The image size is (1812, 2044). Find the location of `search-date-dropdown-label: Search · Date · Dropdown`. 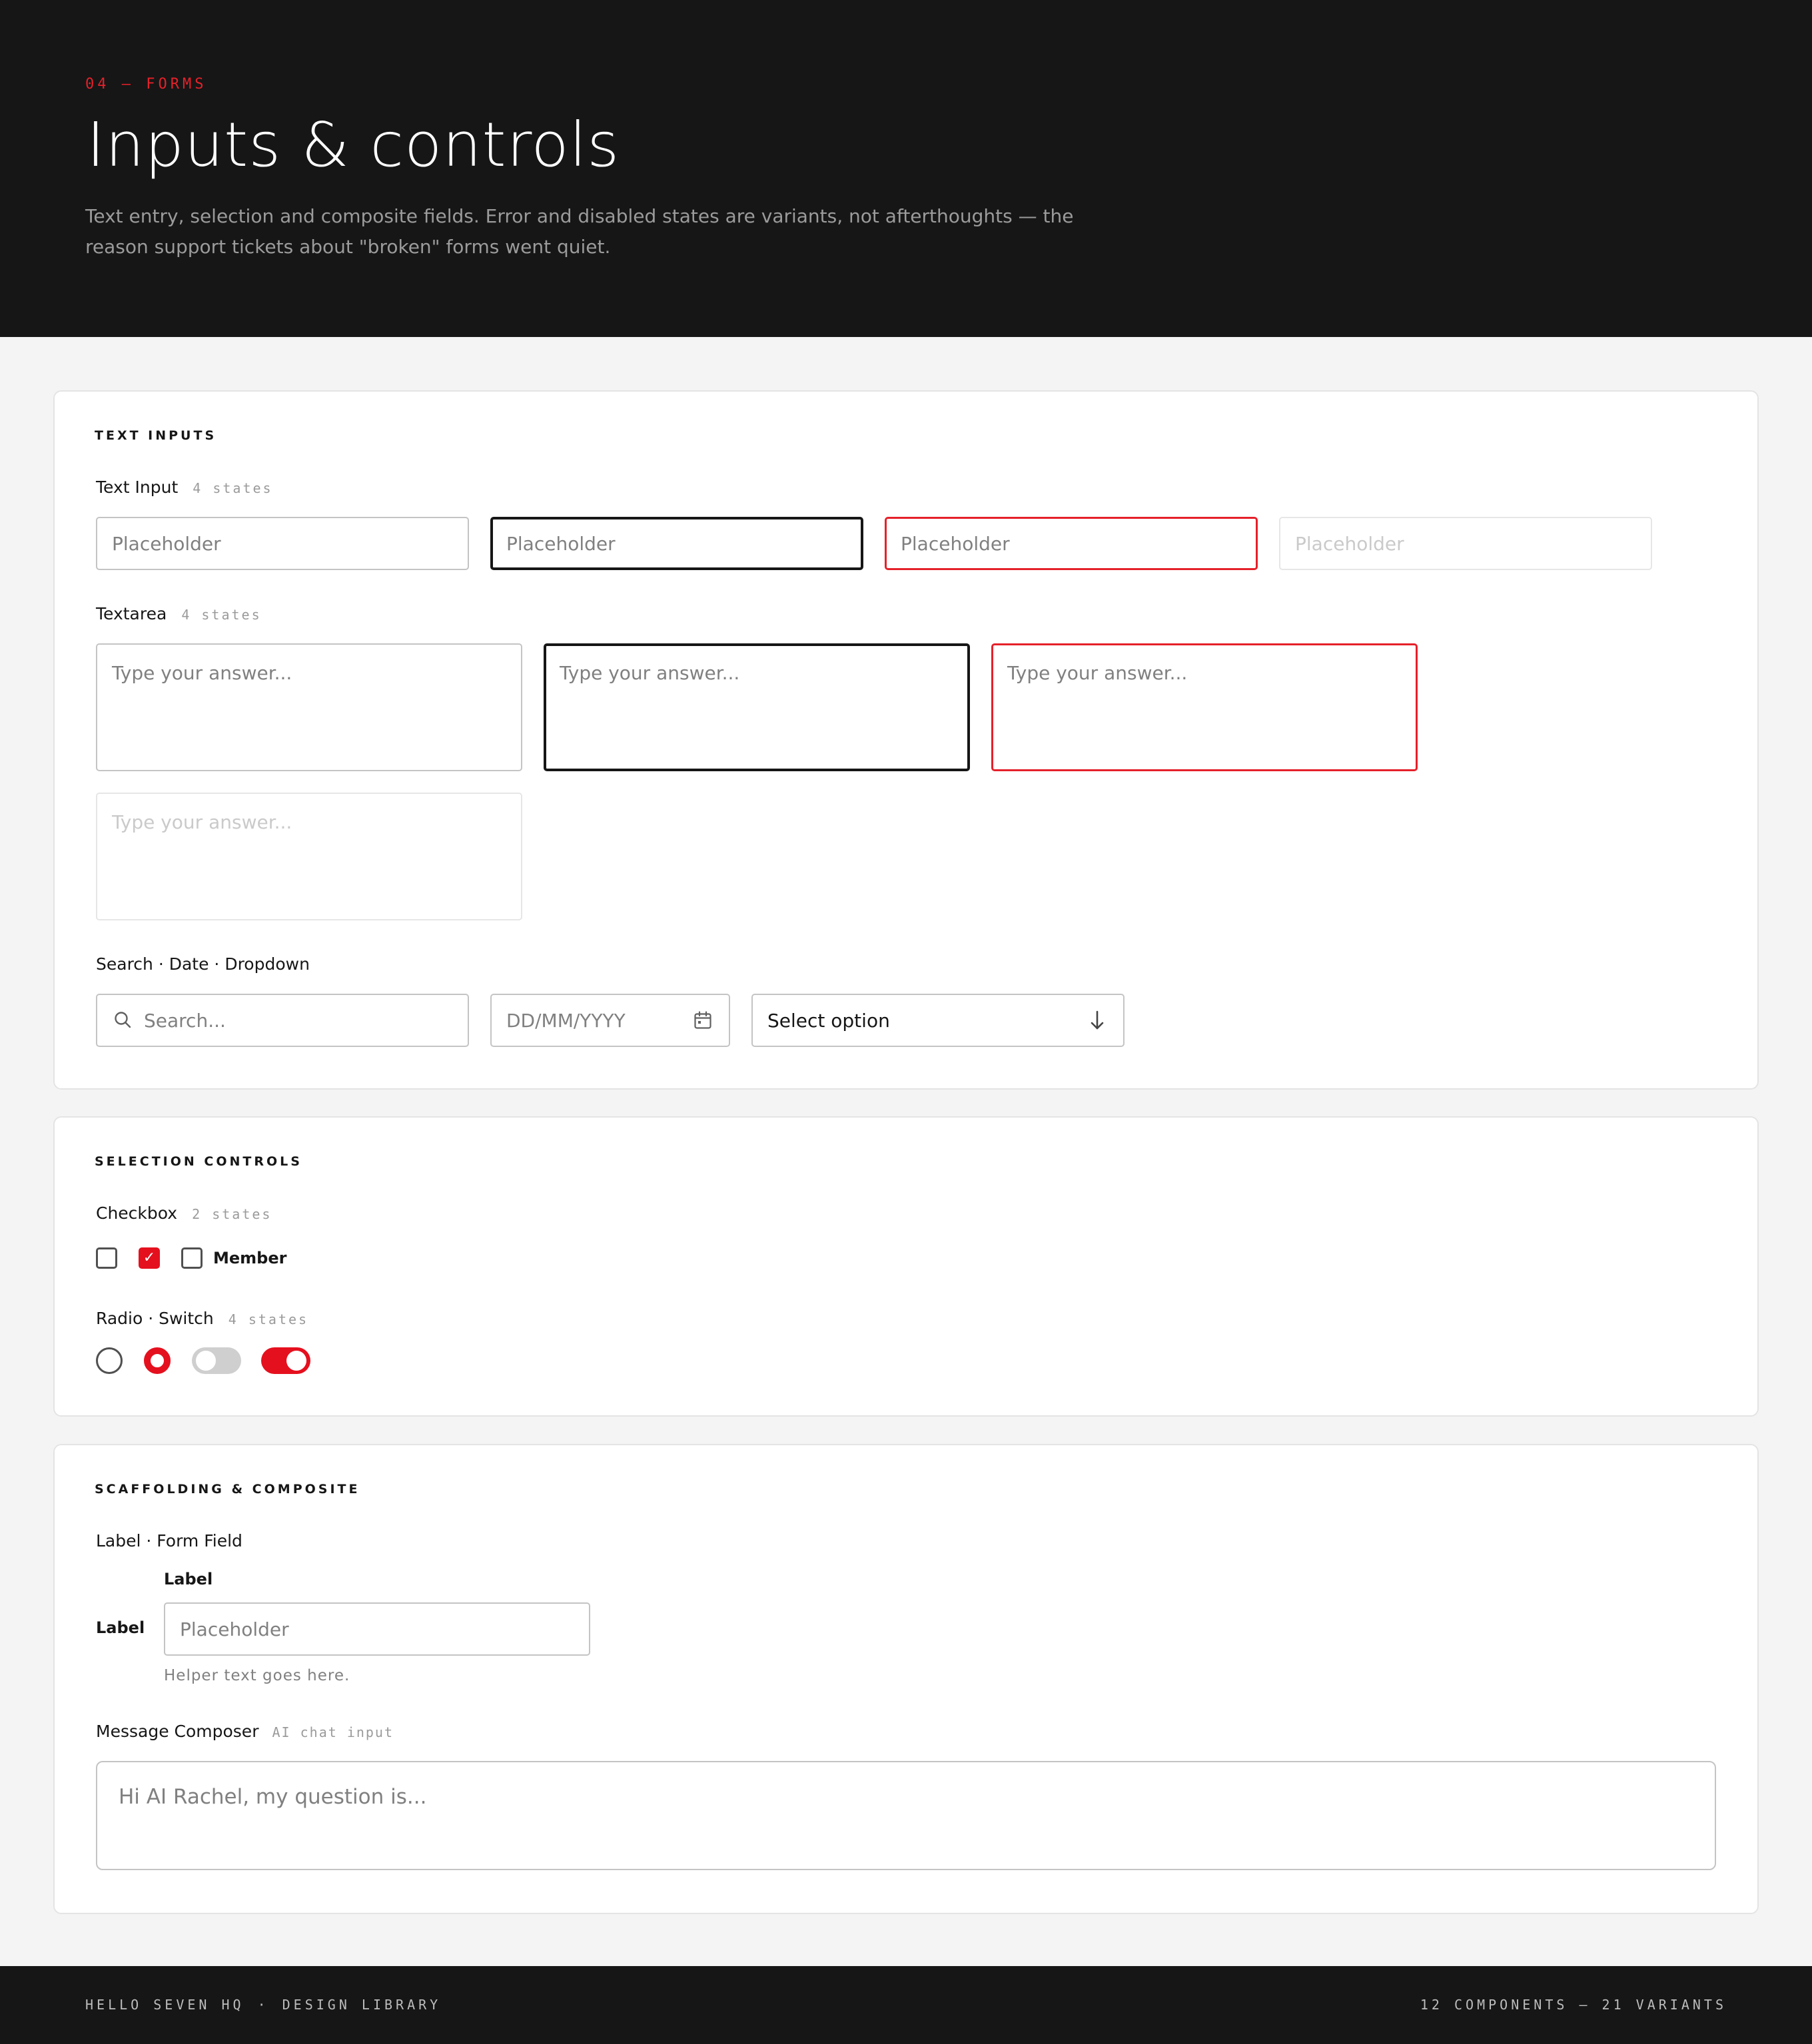

search-date-dropdown-label: Search · Date · Dropdown is located at coordinates (203, 964).